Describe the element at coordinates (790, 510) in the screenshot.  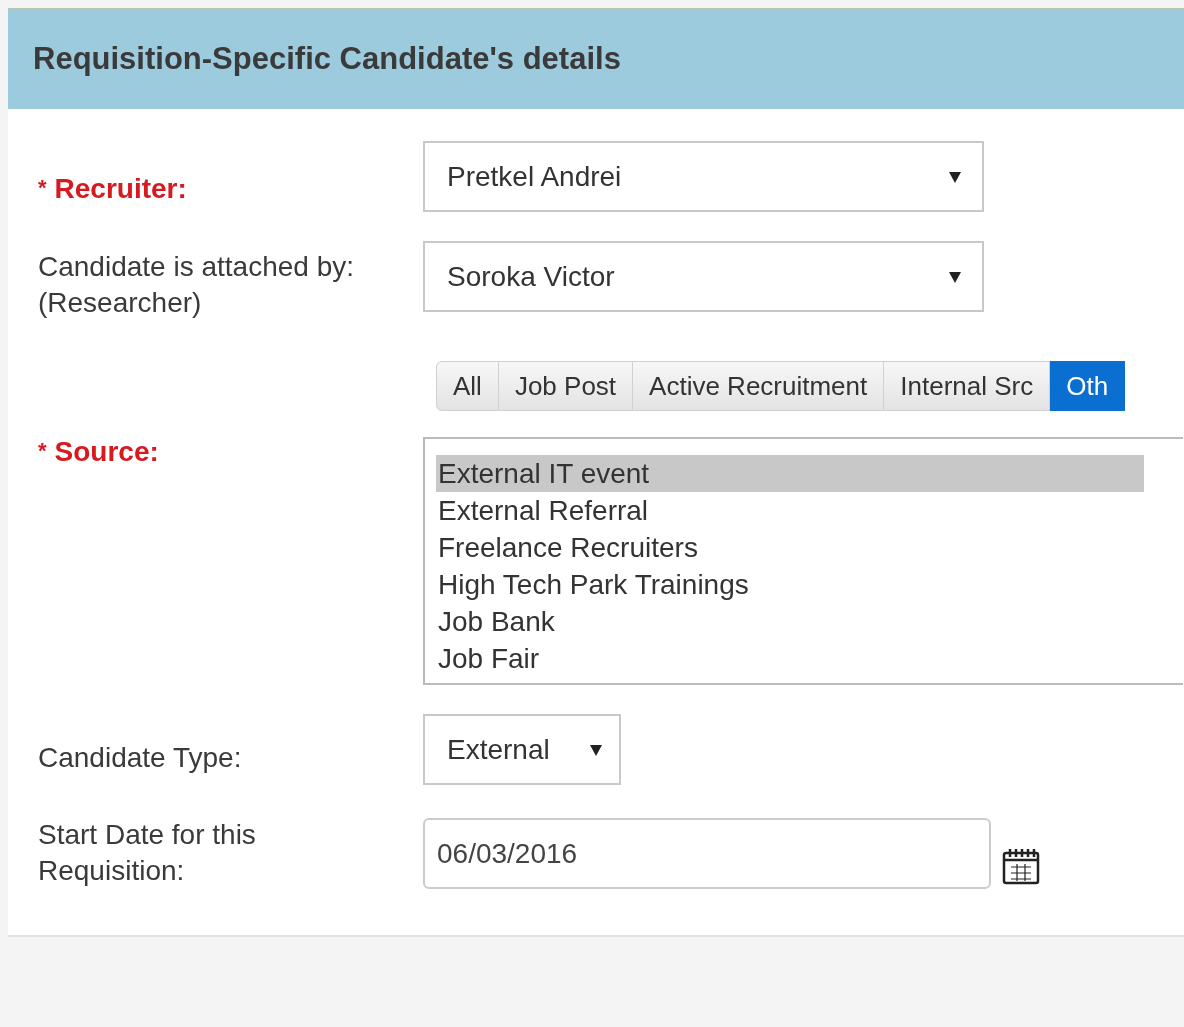
I see `list-option: External Referral` at that location.